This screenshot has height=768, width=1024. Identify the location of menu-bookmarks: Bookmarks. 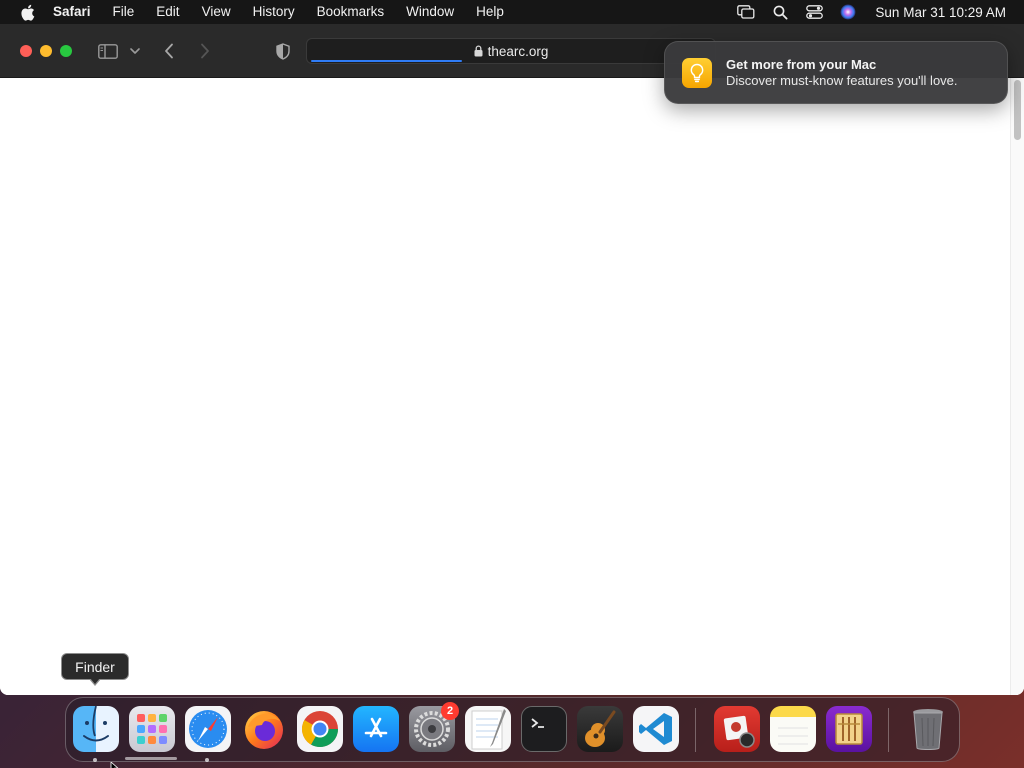
(351, 12).